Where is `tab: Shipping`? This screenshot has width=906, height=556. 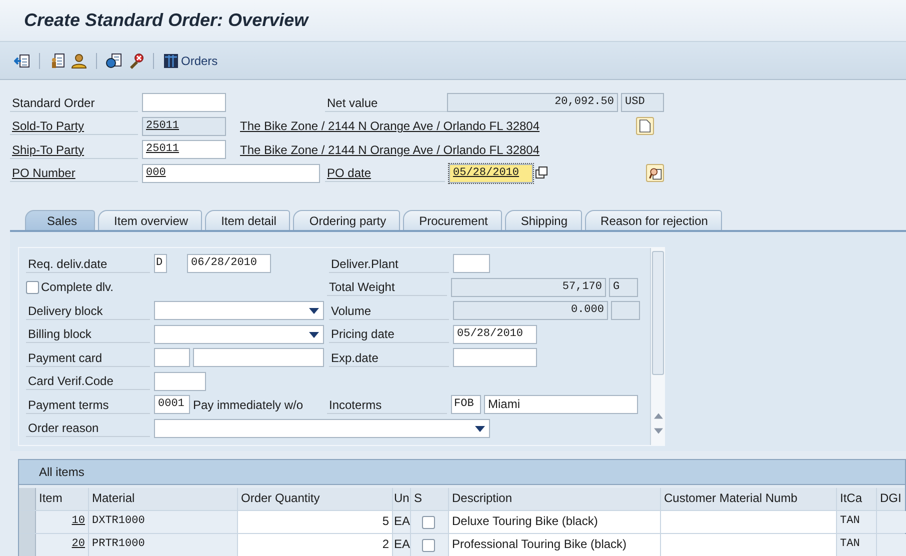
tab: Shipping is located at coordinates (543, 220).